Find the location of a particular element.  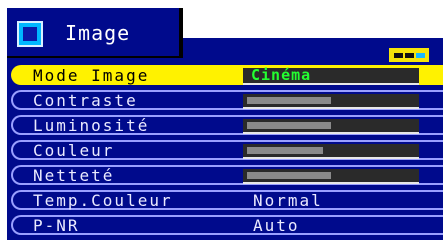

sharpness-slider-fill is located at coordinates (289, 175).